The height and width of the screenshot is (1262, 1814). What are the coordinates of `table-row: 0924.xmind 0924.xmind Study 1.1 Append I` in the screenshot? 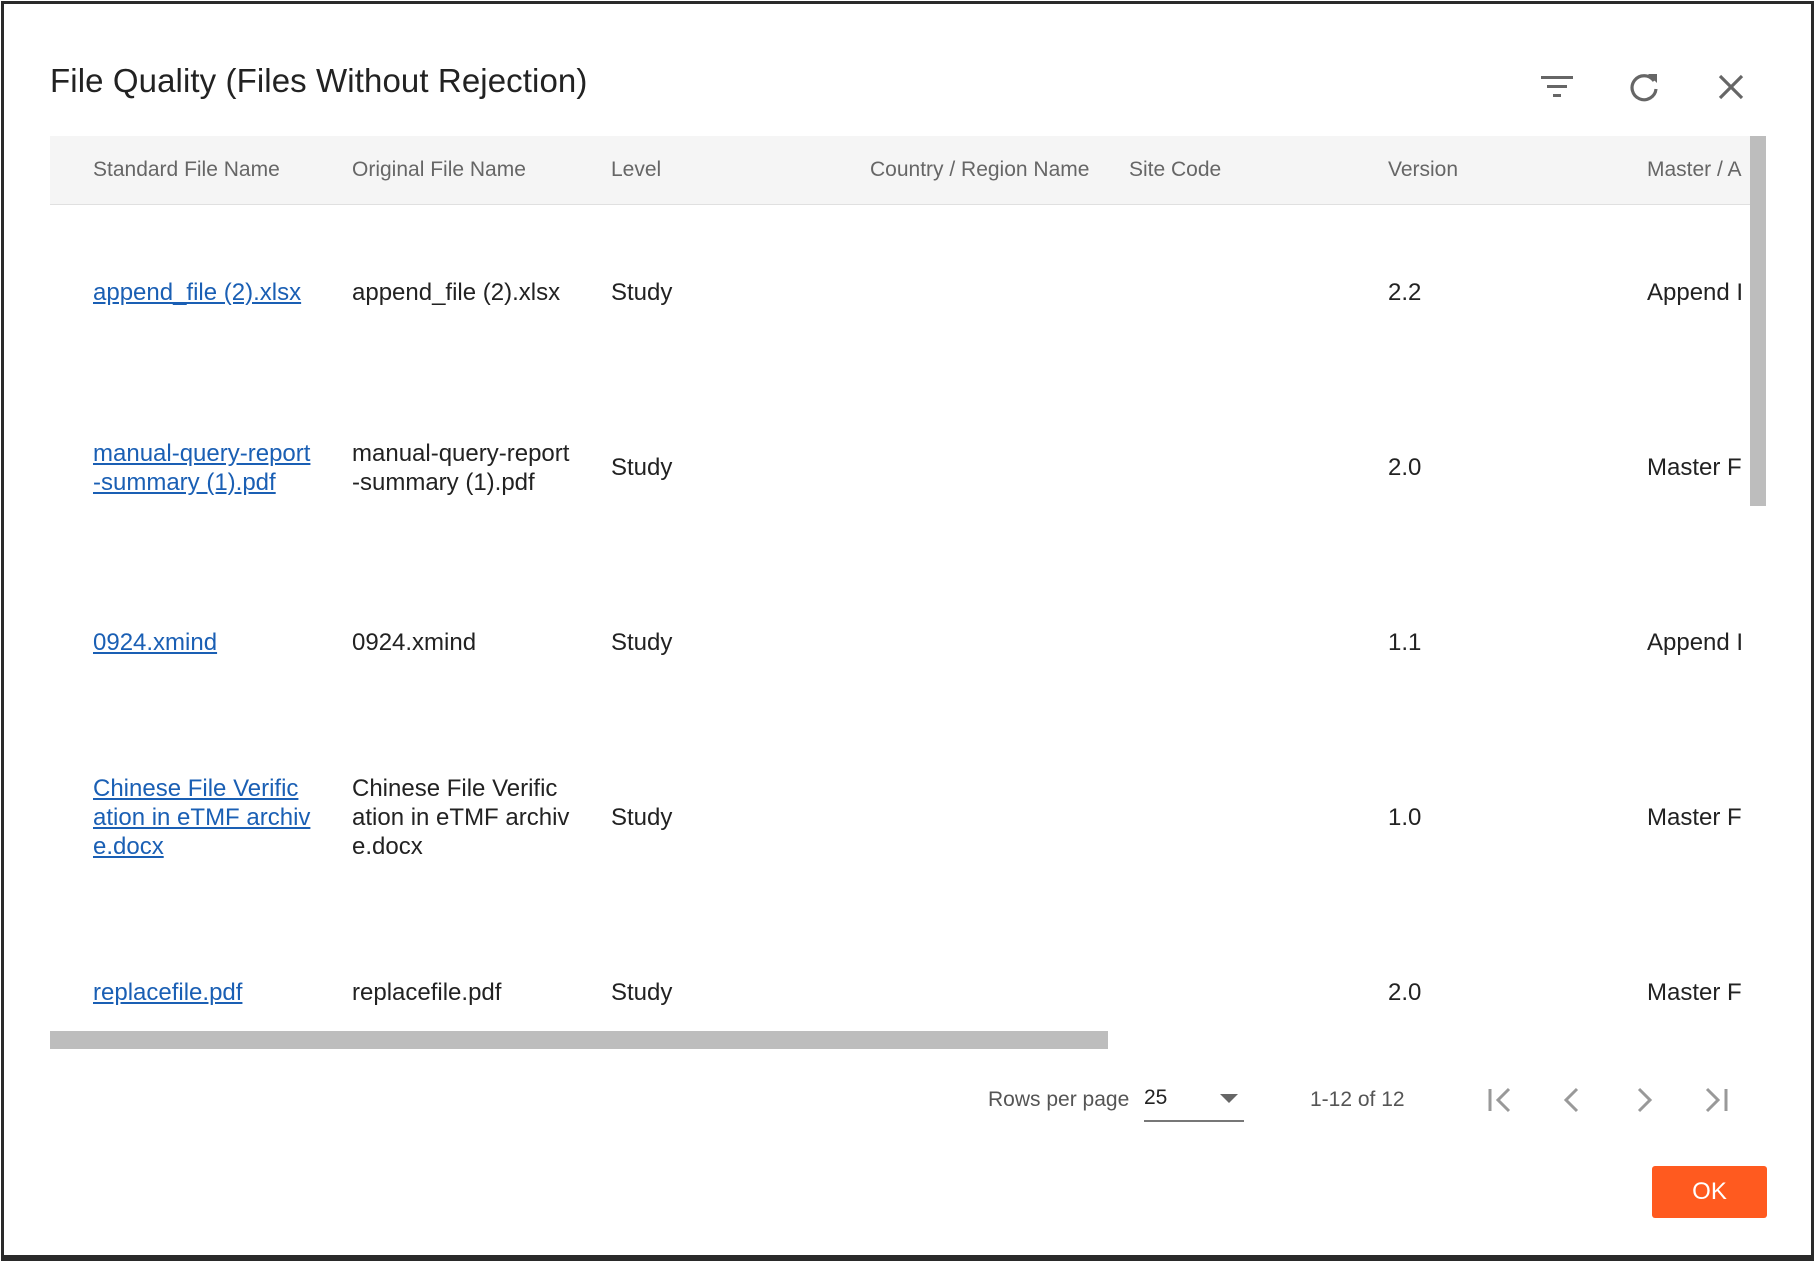 It's located at (900, 643).